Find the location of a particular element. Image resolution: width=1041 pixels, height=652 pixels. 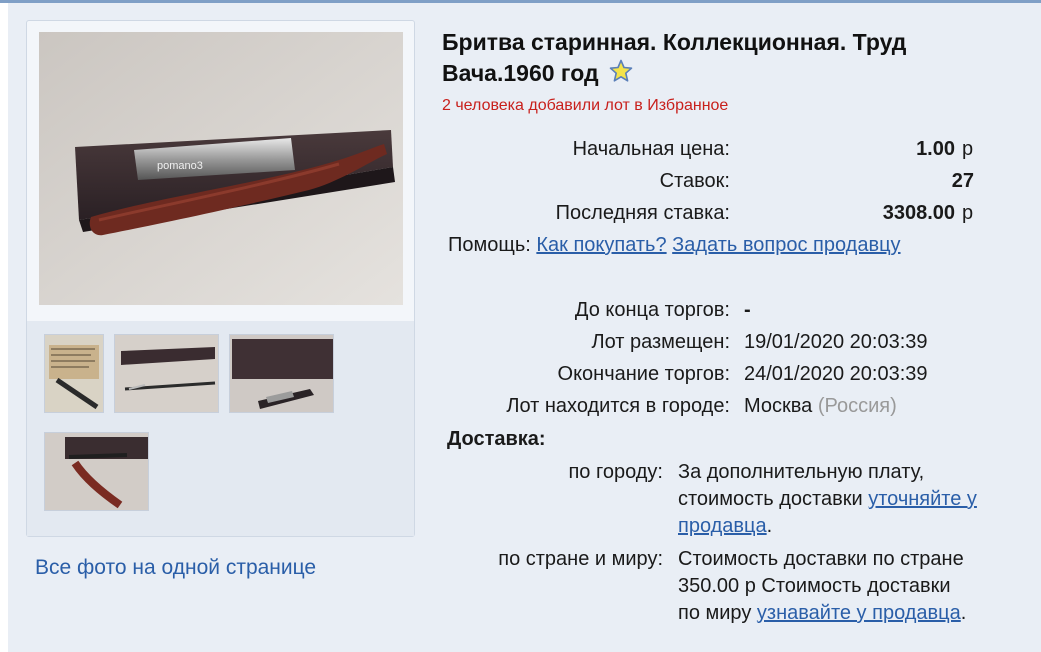

end-time-label: Окончание торгов: is located at coordinates (643, 374).